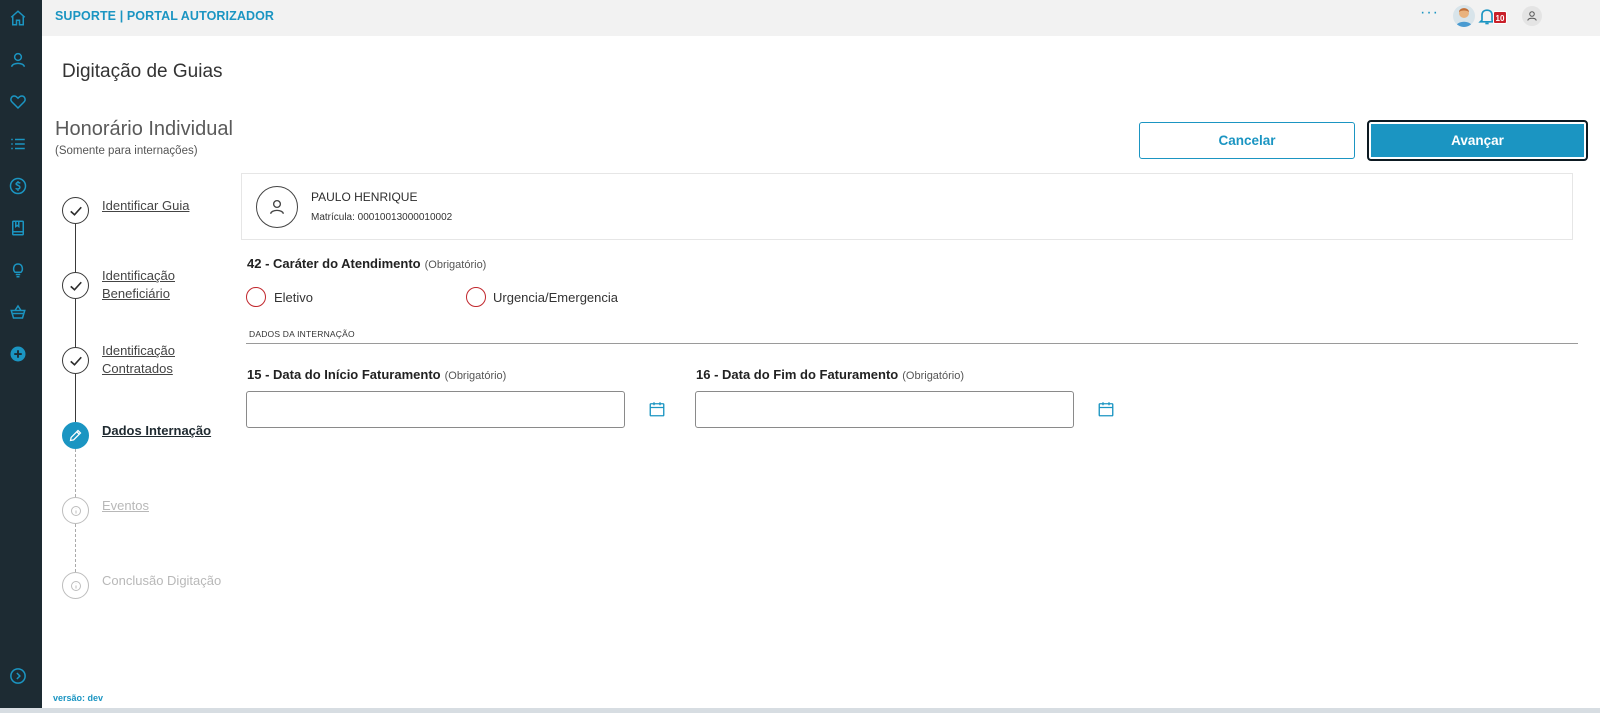 This screenshot has height=713, width=1600. I want to click on app-title: SUPORTE | PORTAL AUTORIZADOR, so click(165, 16).